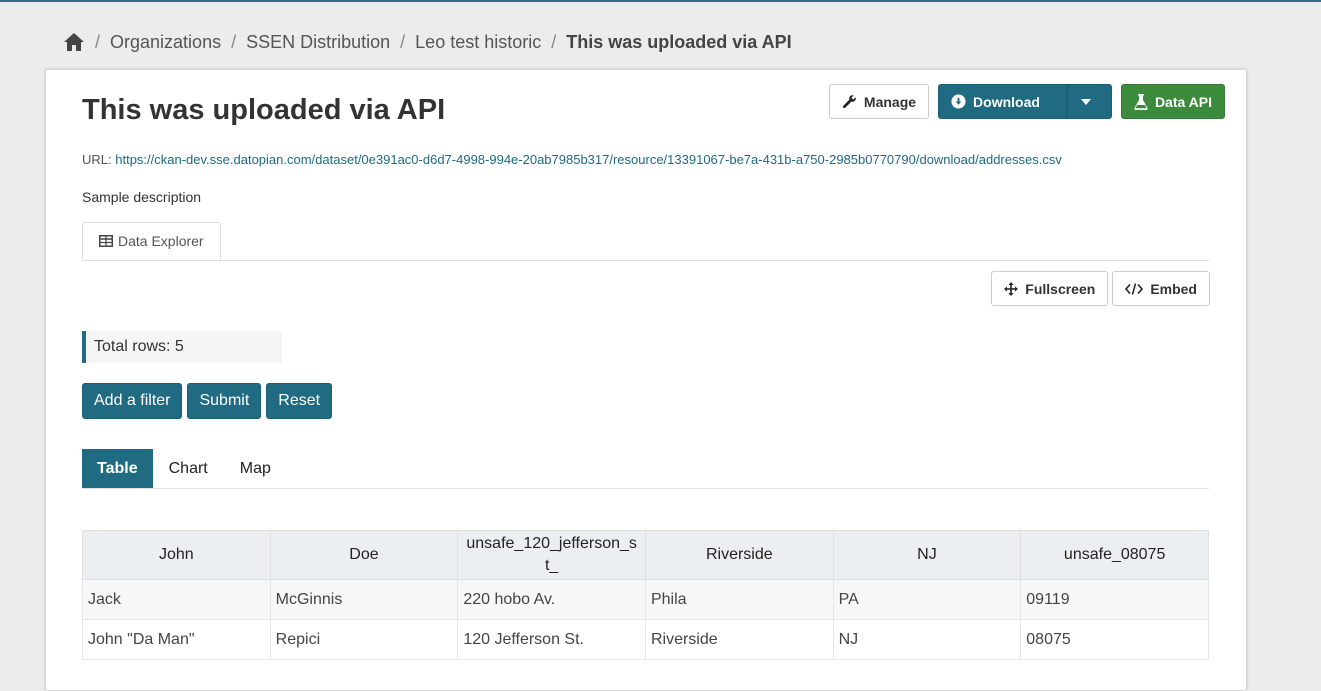 Image resolution: width=1321 pixels, height=691 pixels. Describe the element at coordinates (739, 555) in the screenshot. I see `column-header: Riverside` at that location.